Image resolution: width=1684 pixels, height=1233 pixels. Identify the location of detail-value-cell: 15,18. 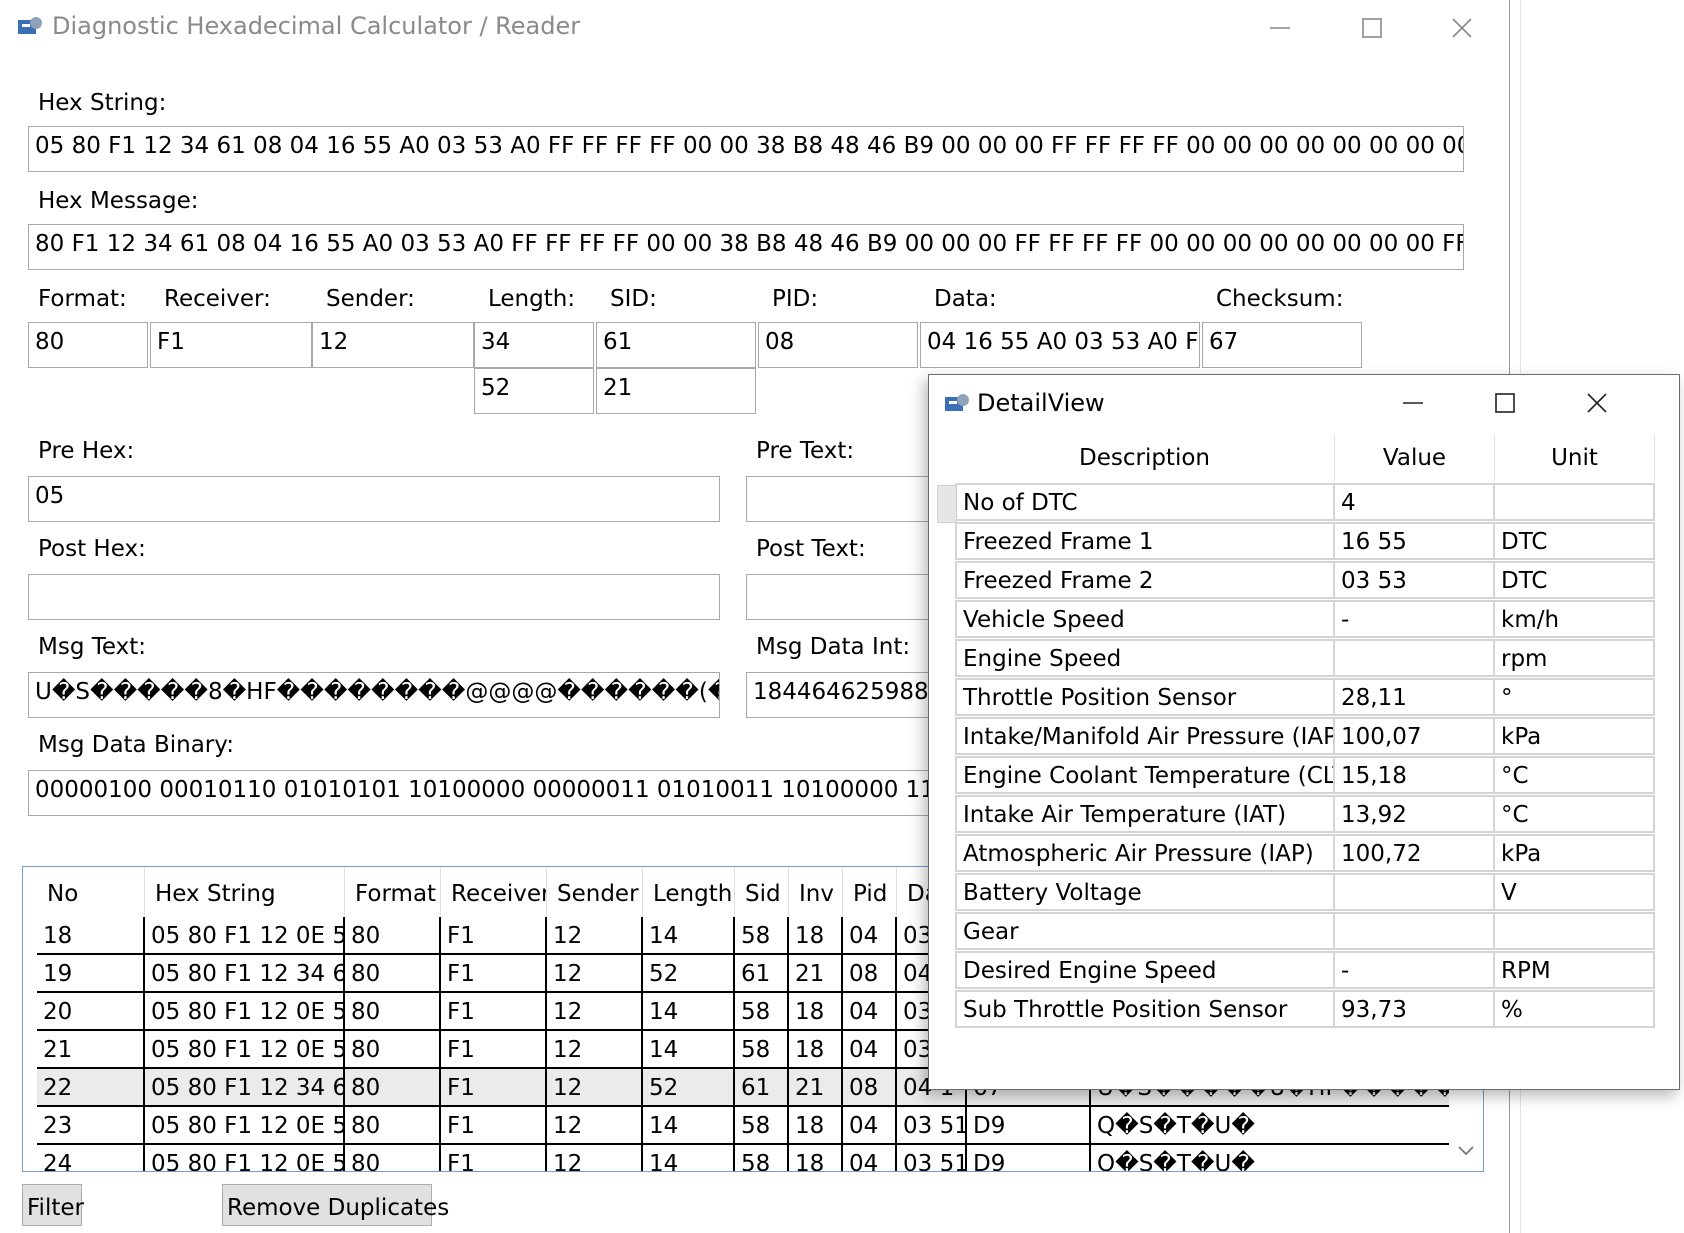
(1414, 775).